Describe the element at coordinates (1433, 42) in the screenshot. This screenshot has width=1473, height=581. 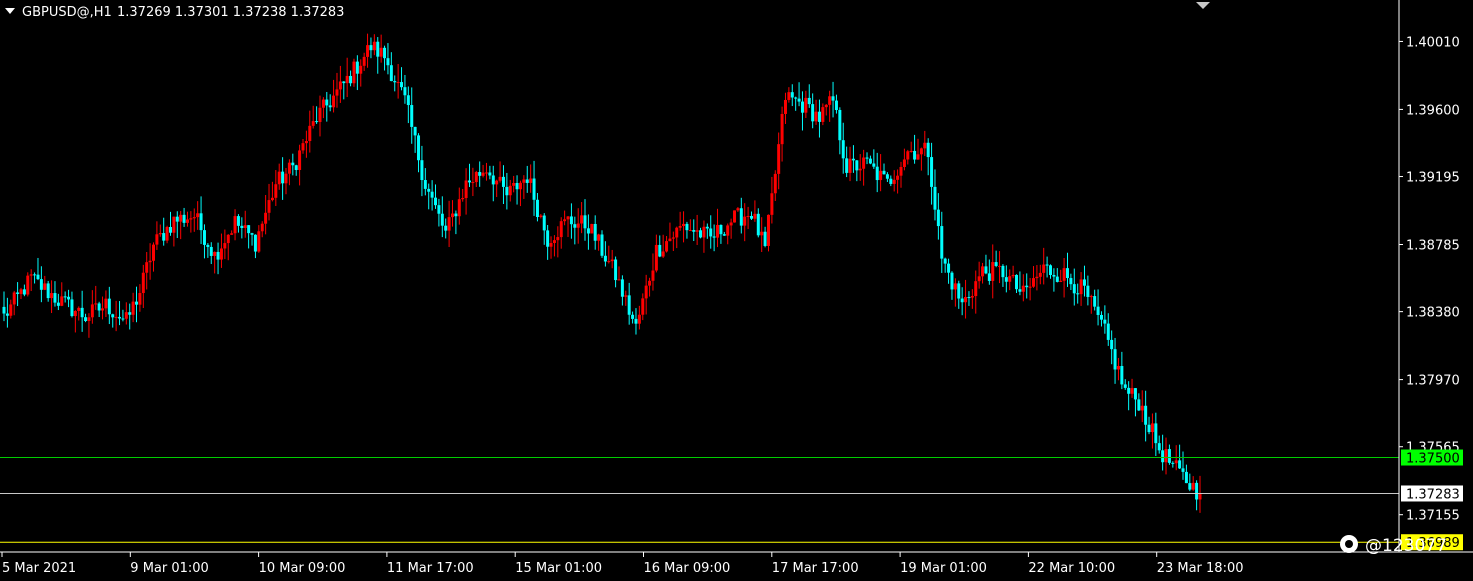
I see `y-tick-label: 1.40010` at that location.